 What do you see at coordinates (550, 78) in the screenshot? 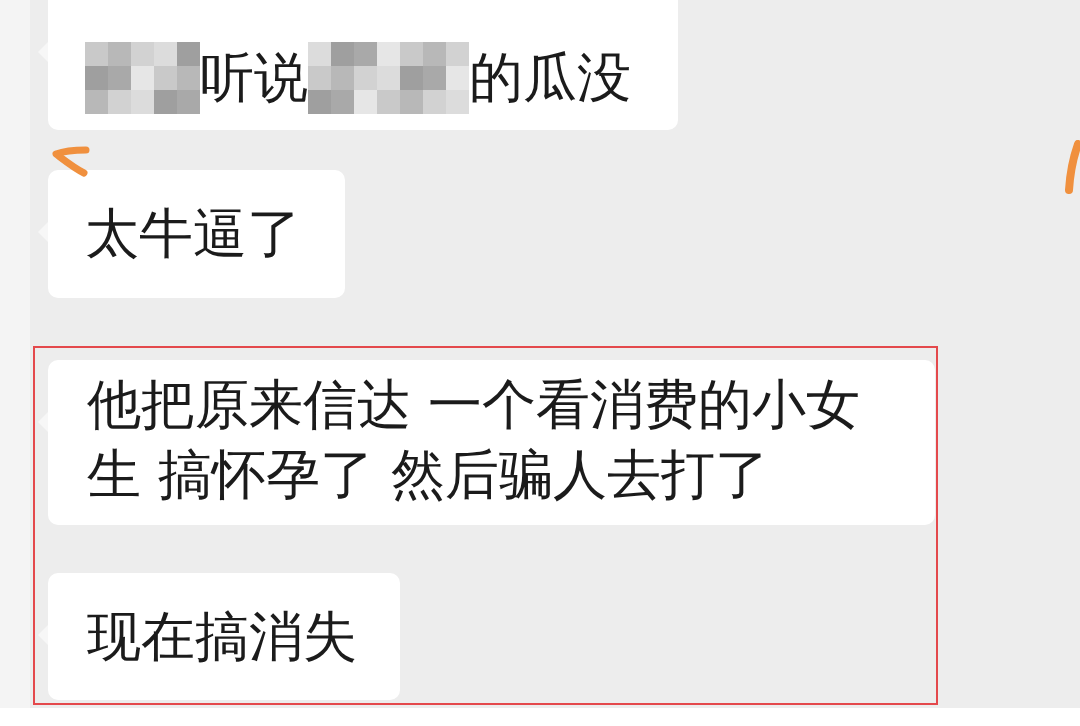
I see `message-text: 的瓜没` at bounding box center [550, 78].